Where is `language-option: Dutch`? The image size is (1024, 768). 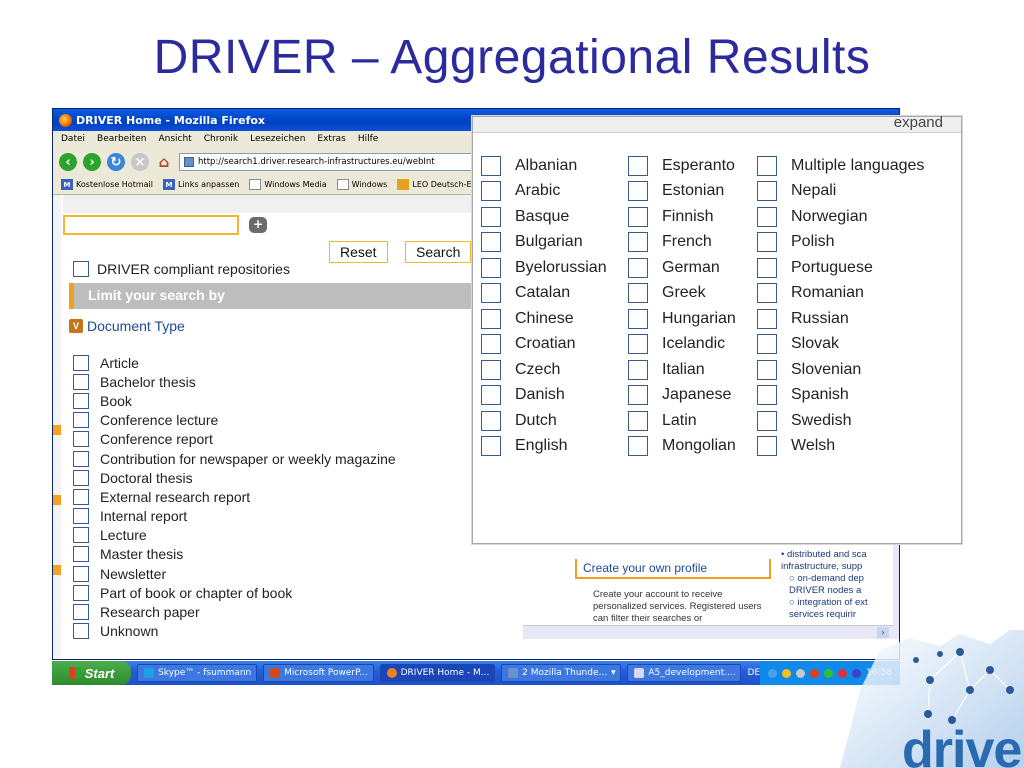 language-option: Dutch is located at coordinates (544, 421).